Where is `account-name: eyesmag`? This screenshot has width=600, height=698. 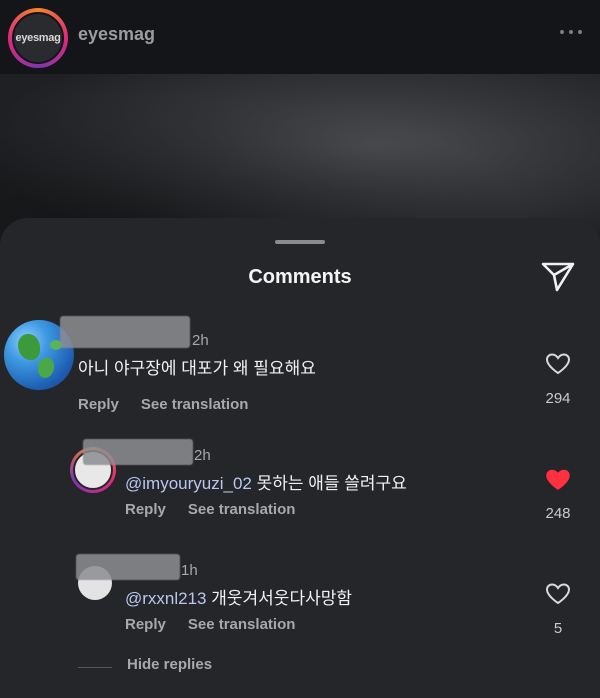
account-name: eyesmag is located at coordinates (116, 34).